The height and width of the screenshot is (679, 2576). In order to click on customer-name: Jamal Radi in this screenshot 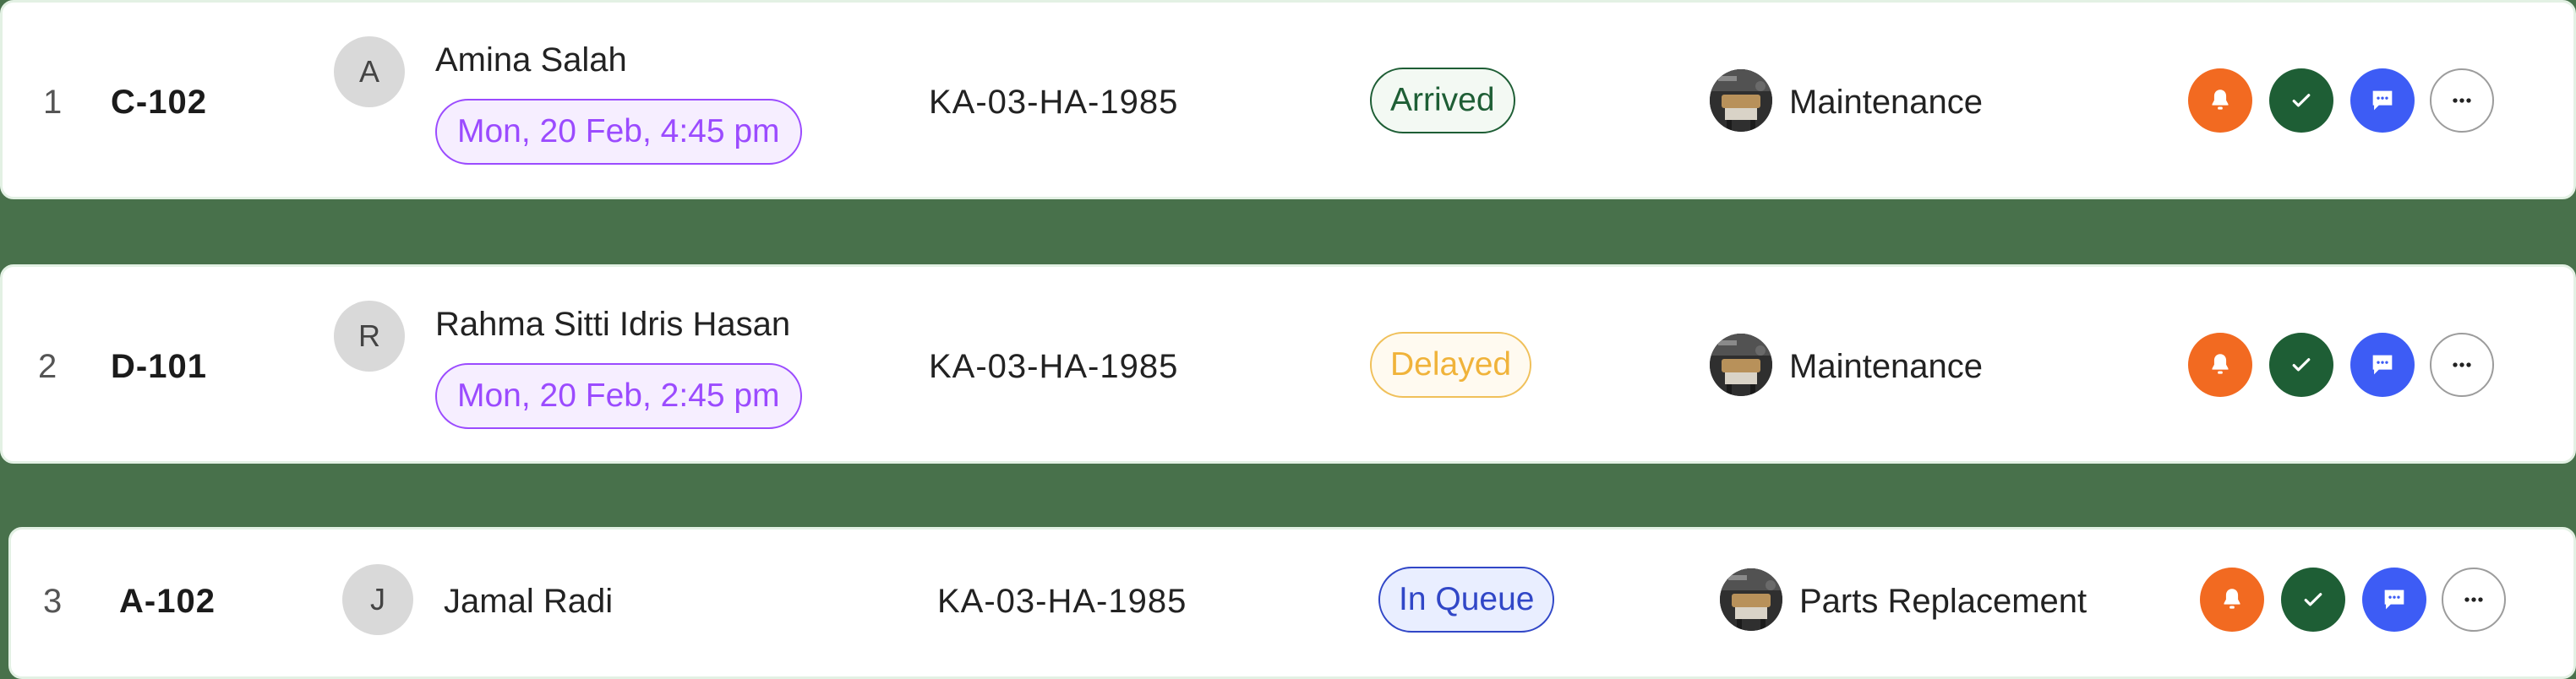, I will do `click(529, 602)`.